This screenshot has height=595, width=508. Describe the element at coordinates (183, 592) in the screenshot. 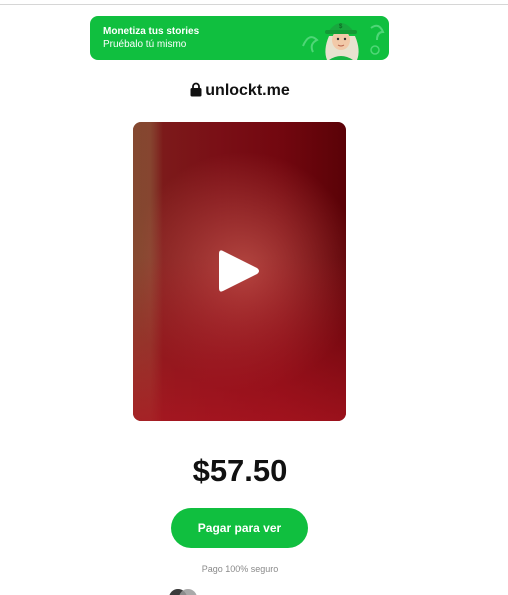

I see `card-circles-icon` at that location.